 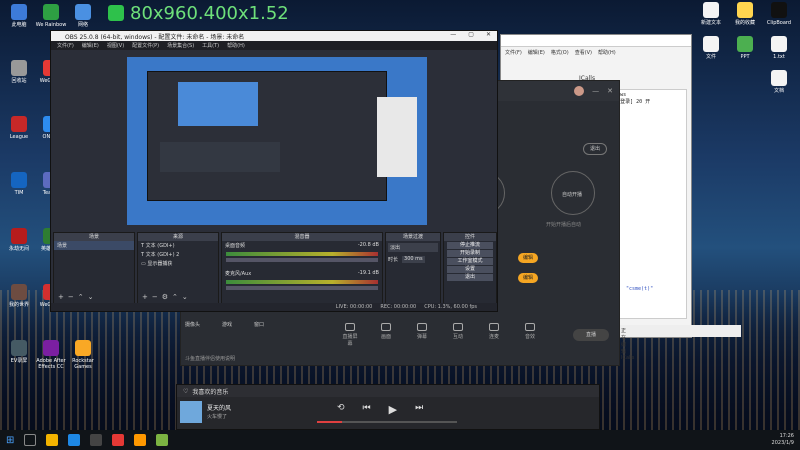 I want to click on menu-item: 文件(F), so click(x=513, y=52).